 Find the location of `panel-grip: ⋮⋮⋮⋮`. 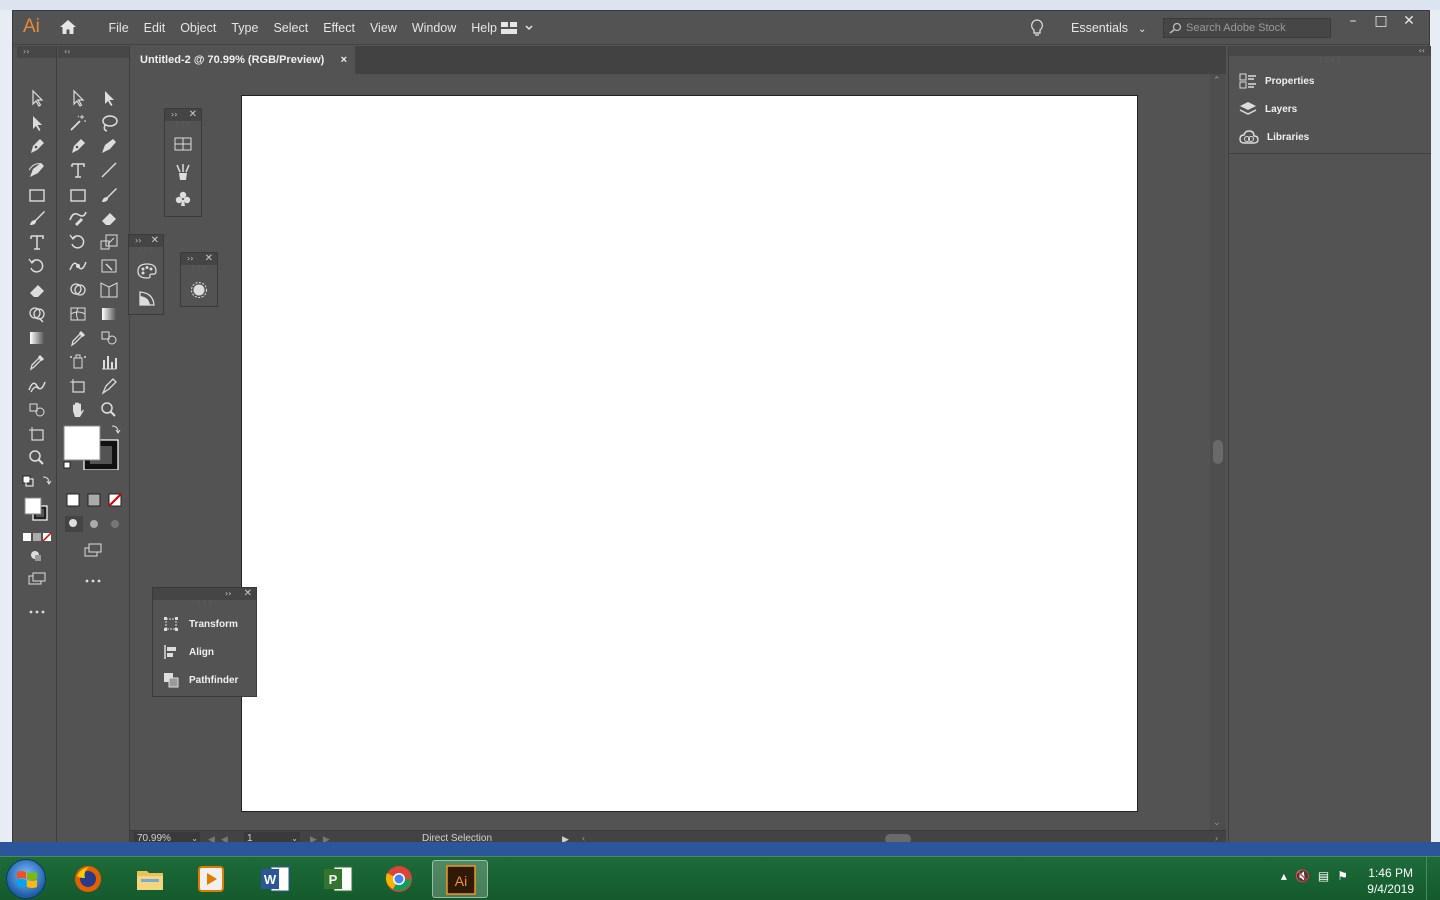

panel-grip: ⋮⋮⋮⋮ is located at coordinates (1330, 61).